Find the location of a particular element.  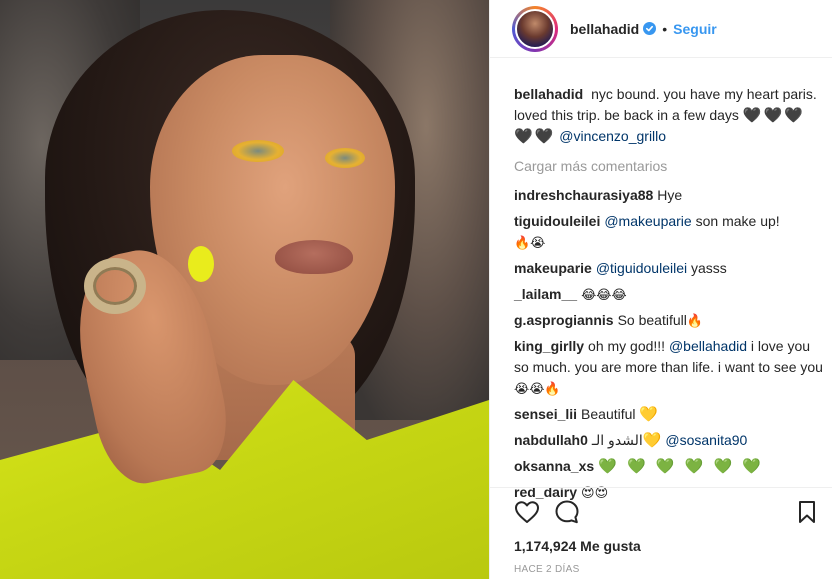

comment-mention: @sosanita90 is located at coordinates (706, 440).